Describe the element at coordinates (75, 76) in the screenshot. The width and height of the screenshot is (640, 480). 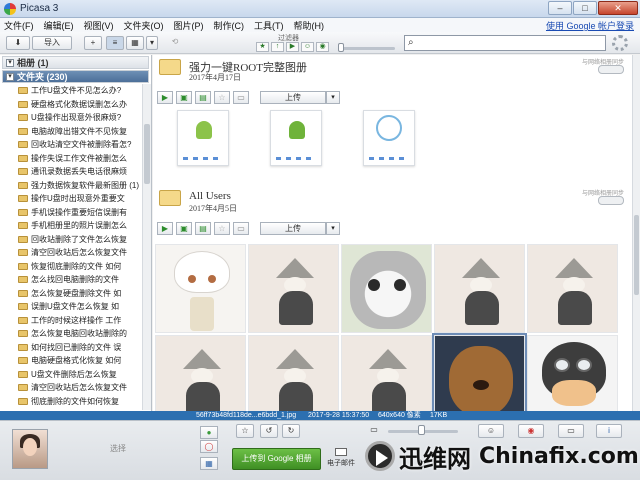
I see `folders-section-header: ▾ 文件夹 (230)` at that location.